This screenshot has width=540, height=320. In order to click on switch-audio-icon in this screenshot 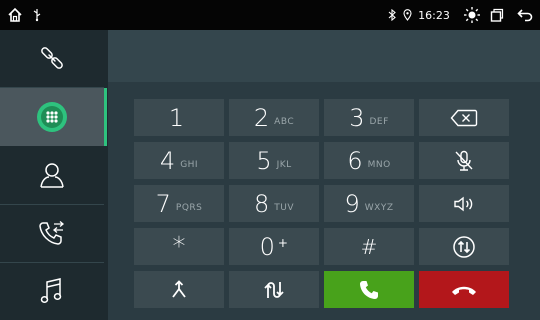, I will do `click(464, 247)`.